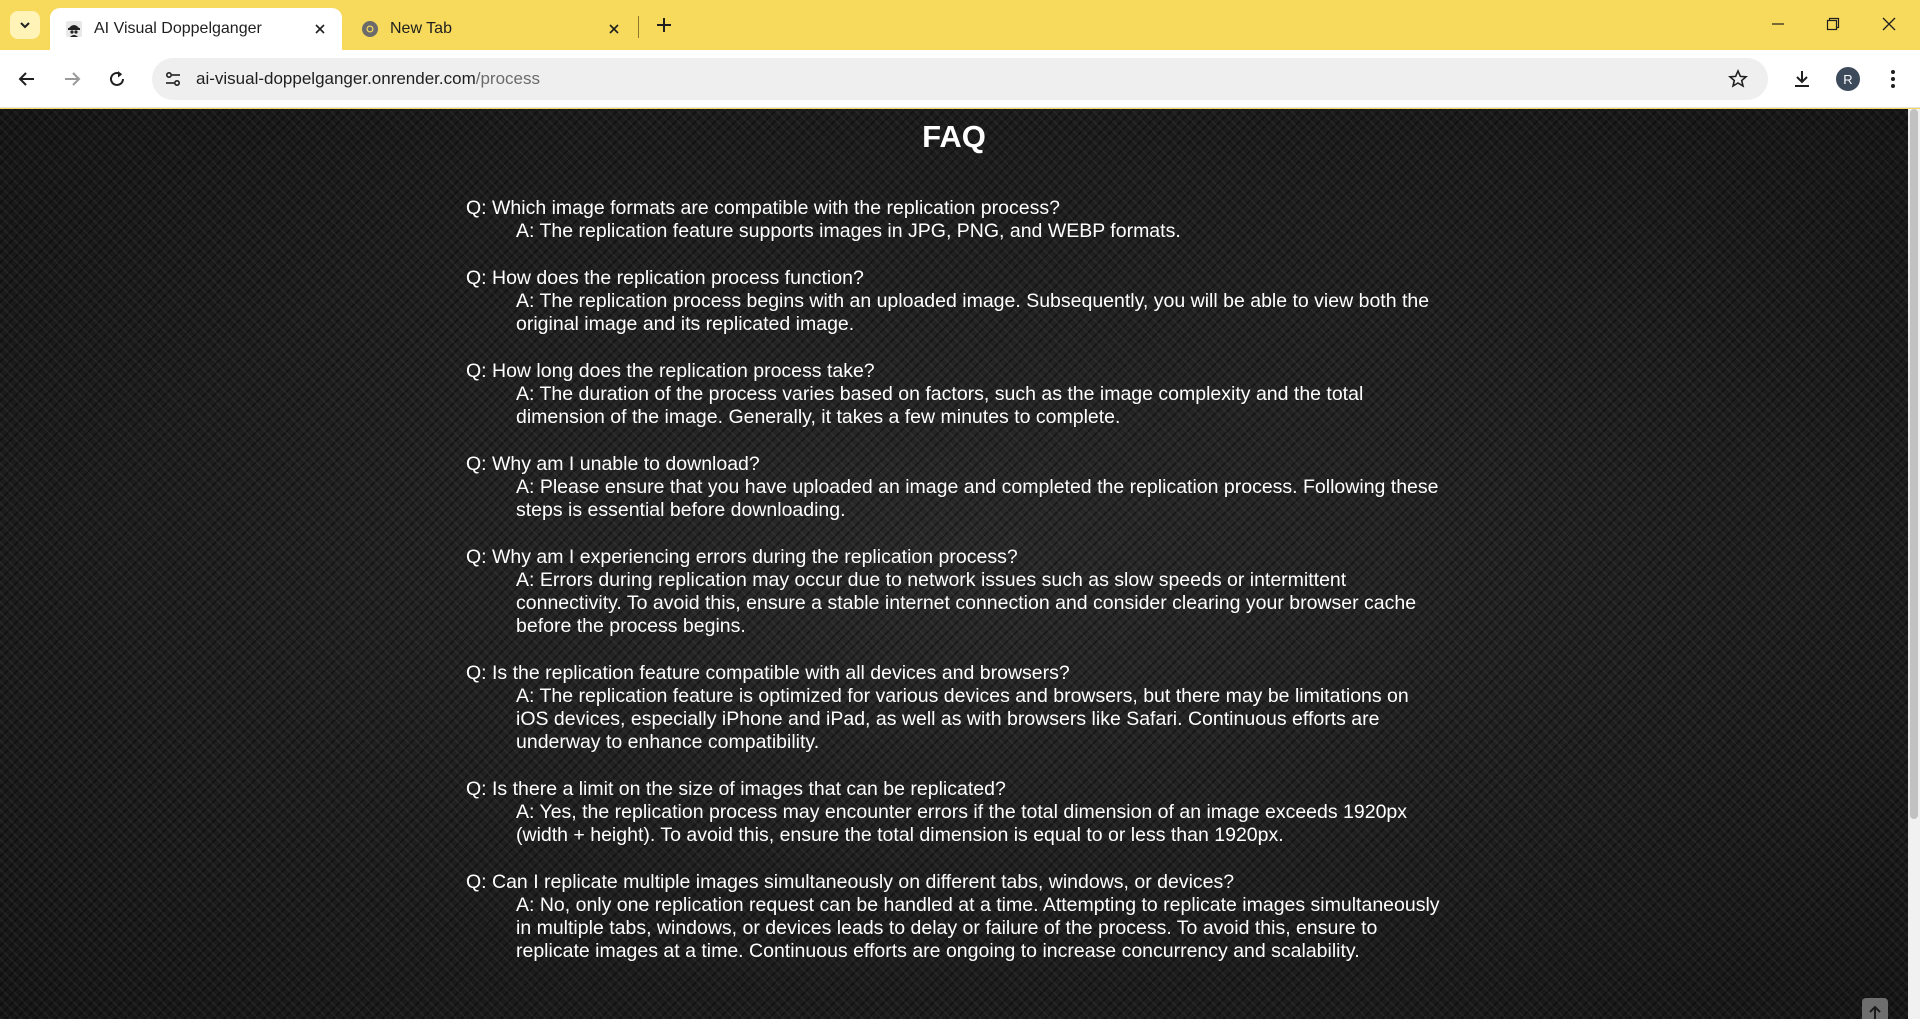 The width and height of the screenshot is (1920, 1019). I want to click on close-icon, so click(1889, 24).